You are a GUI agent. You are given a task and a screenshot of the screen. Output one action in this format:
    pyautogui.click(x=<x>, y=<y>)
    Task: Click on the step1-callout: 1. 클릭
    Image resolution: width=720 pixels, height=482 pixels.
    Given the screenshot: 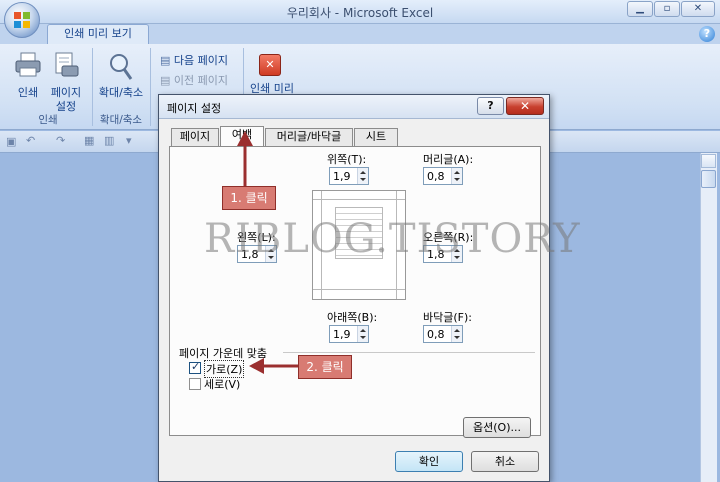 What is the action you would take?
    pyautogui.click(x=249, y=198)
    